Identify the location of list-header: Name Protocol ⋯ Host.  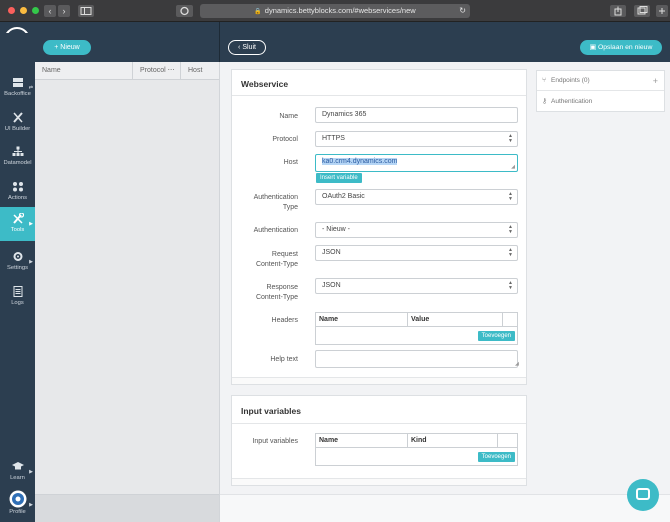
(127, 71).